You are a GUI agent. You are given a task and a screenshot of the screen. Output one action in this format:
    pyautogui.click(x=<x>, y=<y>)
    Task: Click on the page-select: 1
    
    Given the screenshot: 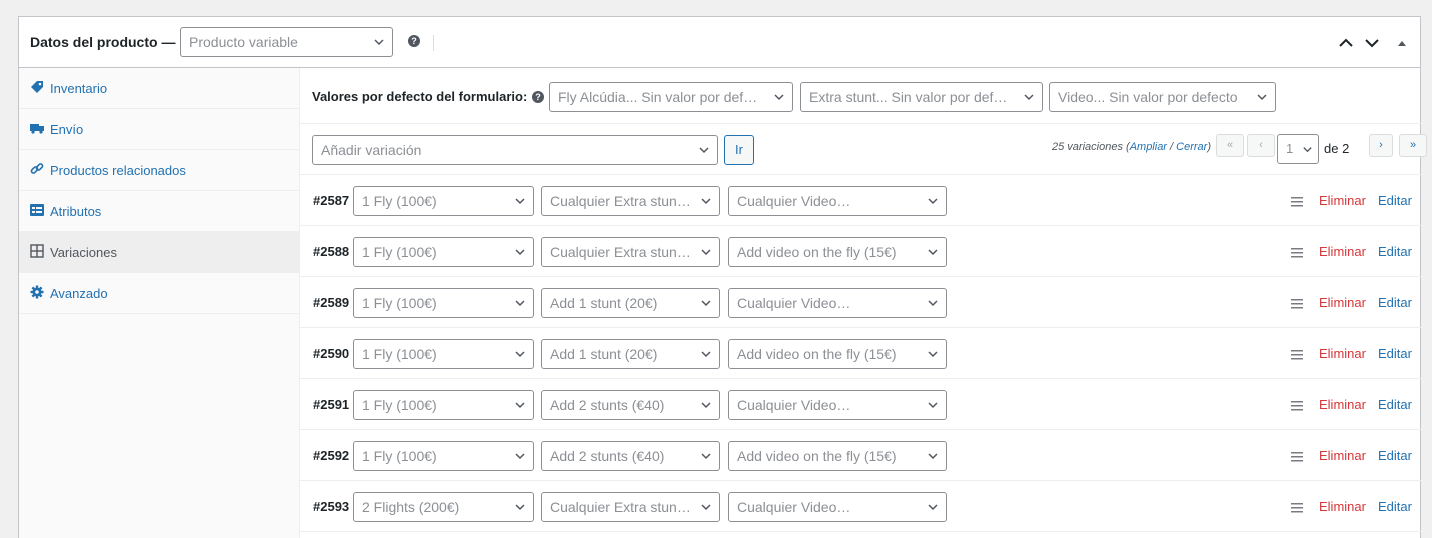 What is the action you would take?
    pyautogui.click(x=1298, y=149)
    